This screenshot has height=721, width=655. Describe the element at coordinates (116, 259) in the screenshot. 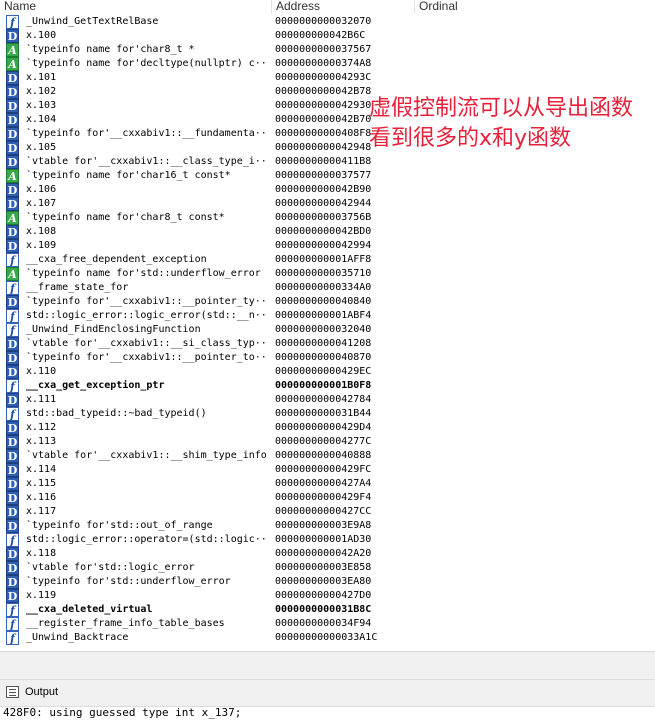

I see `export-name: __cxa_free_dependent_exception` at that location.